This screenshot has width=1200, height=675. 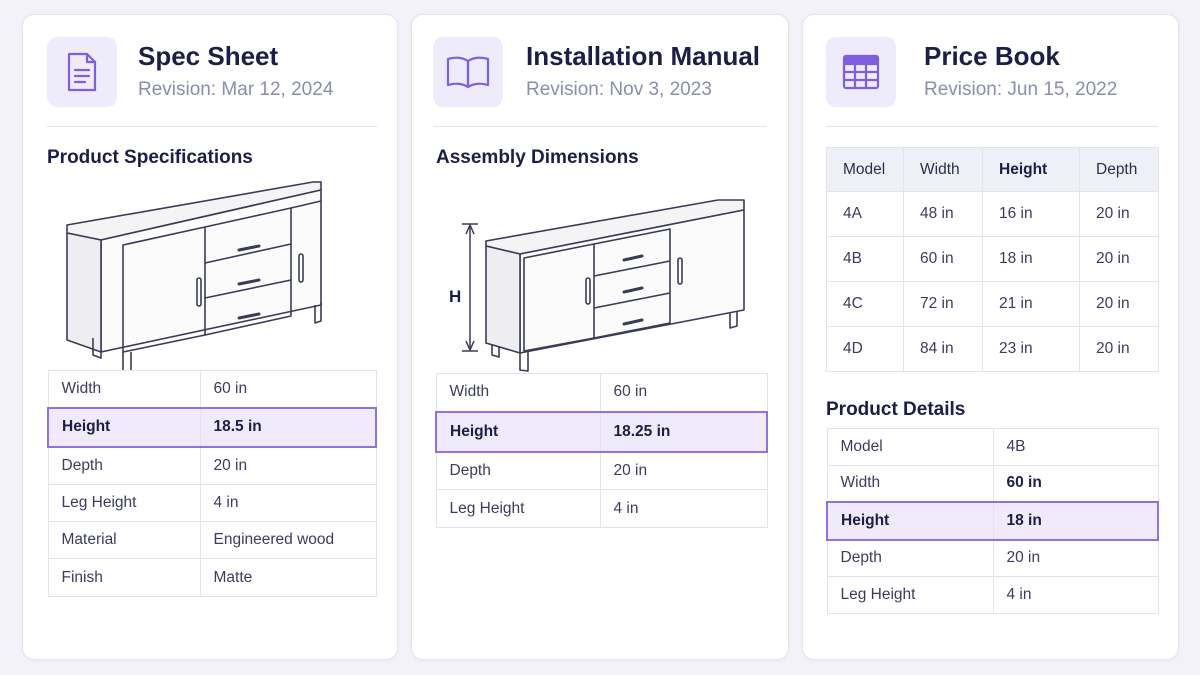 I want to click on spec-value: 18.25 in, so click(x=683, y=431).